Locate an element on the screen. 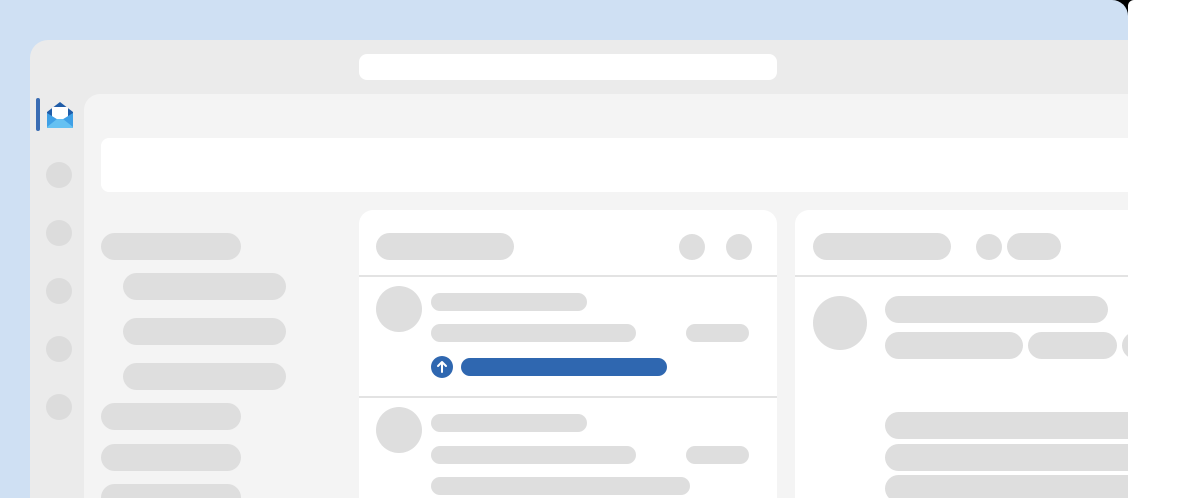  reading-header-divider is located at coordinates (961, 276).